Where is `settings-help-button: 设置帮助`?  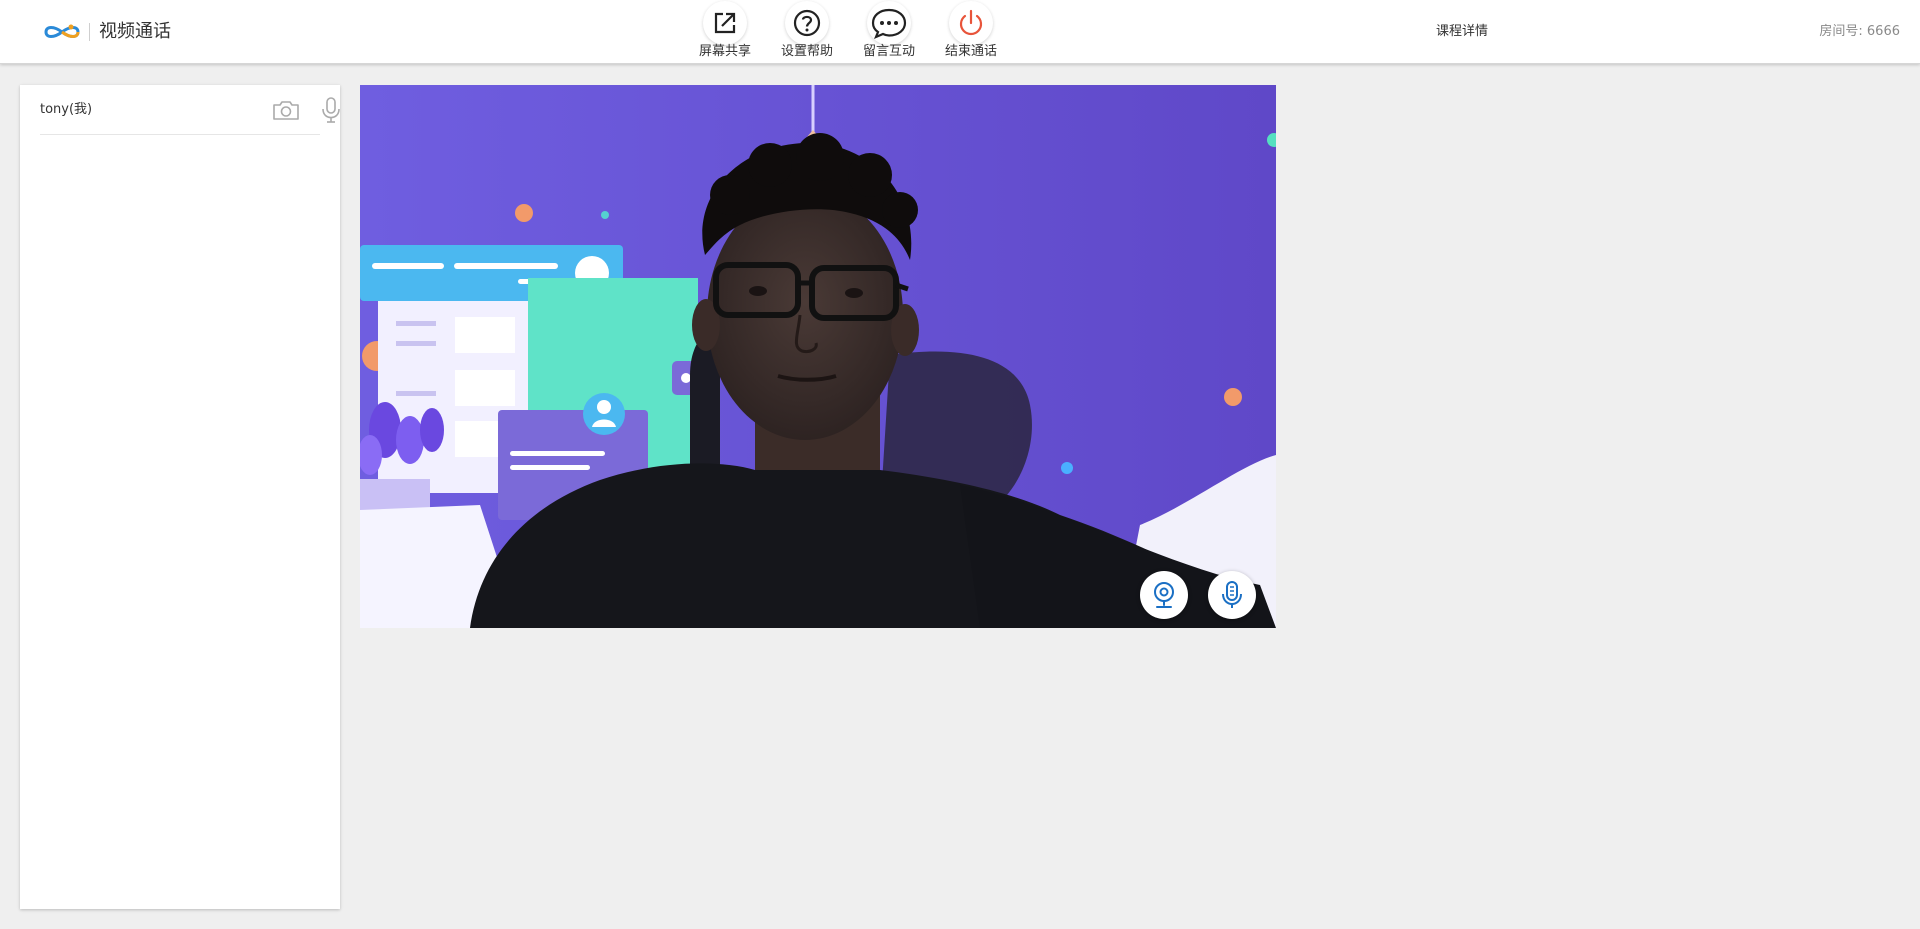 settings-help-button: 设置帮助 is located at coordinates (807, 32).